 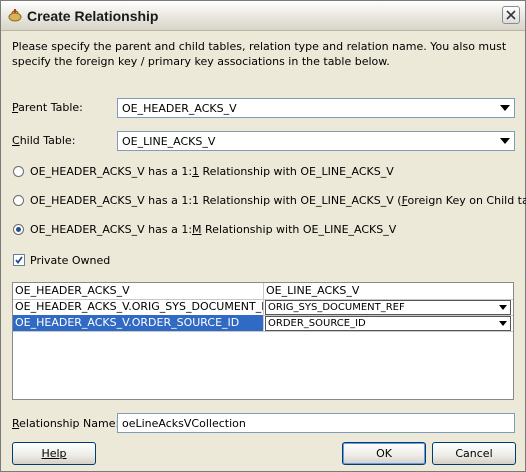 I want to click on table-row-child-value: ORIG_SYS_DOCUMENT_REF, so click(x=336, y=307).